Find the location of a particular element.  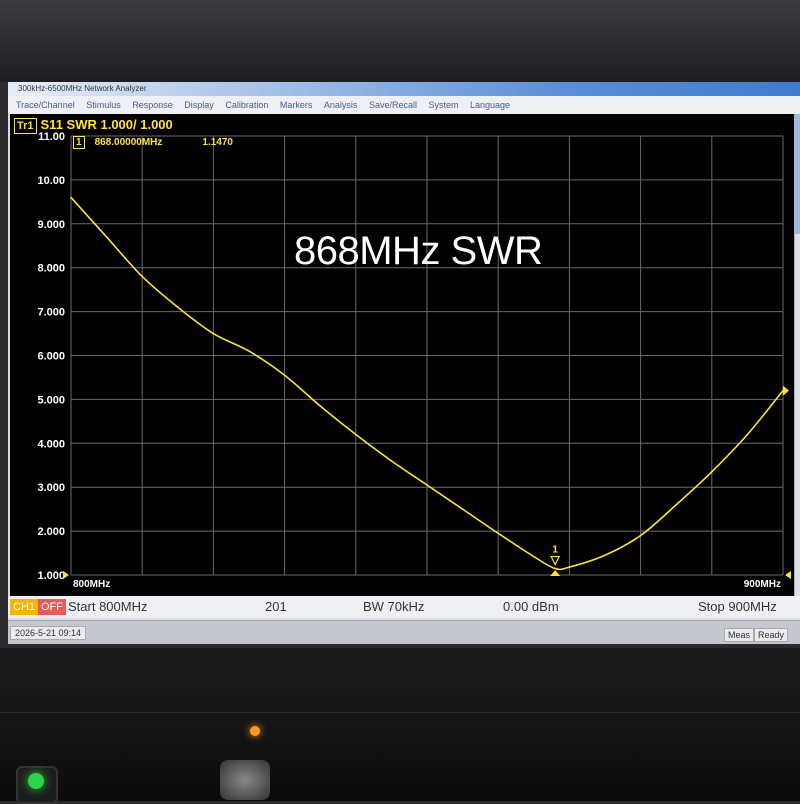

overlay-caption: 868MHz SWR is located at coordinates (418, 251).